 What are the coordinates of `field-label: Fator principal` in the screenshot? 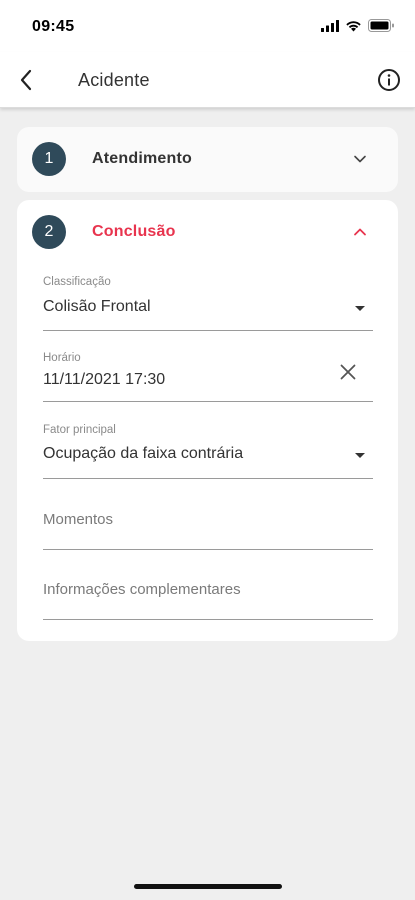 It's located at (79, 430).